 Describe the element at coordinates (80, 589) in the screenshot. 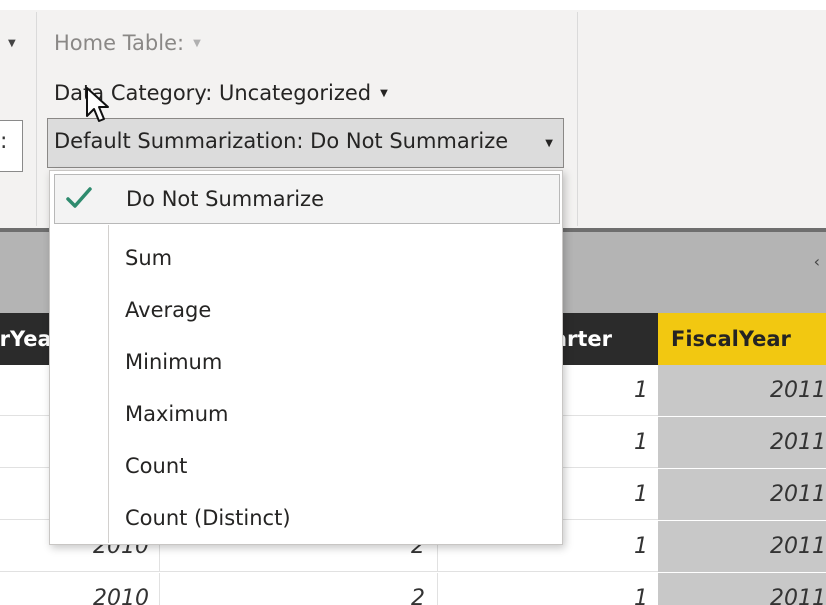

I see `cell-calendar-year: 2010` at that location.